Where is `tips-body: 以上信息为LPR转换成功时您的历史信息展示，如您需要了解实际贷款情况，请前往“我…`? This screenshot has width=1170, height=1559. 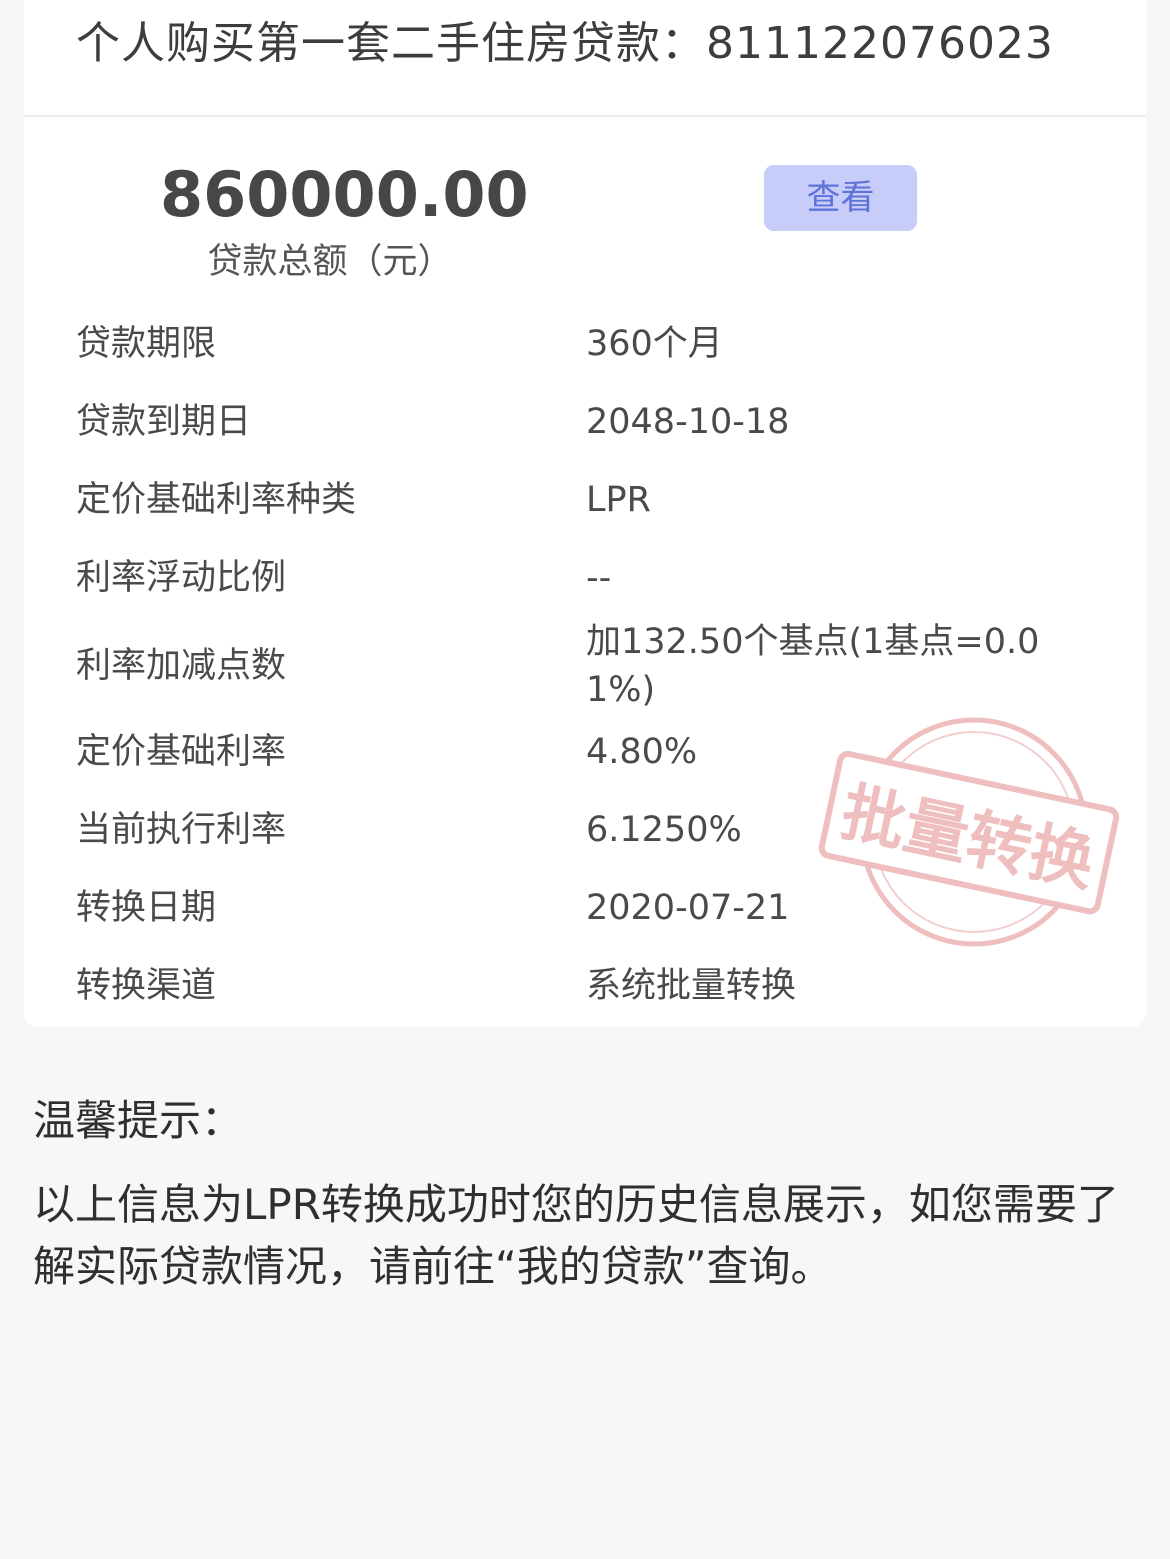 tips-body: 以上信息为LPR转换成功时您的历史信息展示，如您需要了解实际贷款情况，请前往“我… is located at coordinates (576, 1235).